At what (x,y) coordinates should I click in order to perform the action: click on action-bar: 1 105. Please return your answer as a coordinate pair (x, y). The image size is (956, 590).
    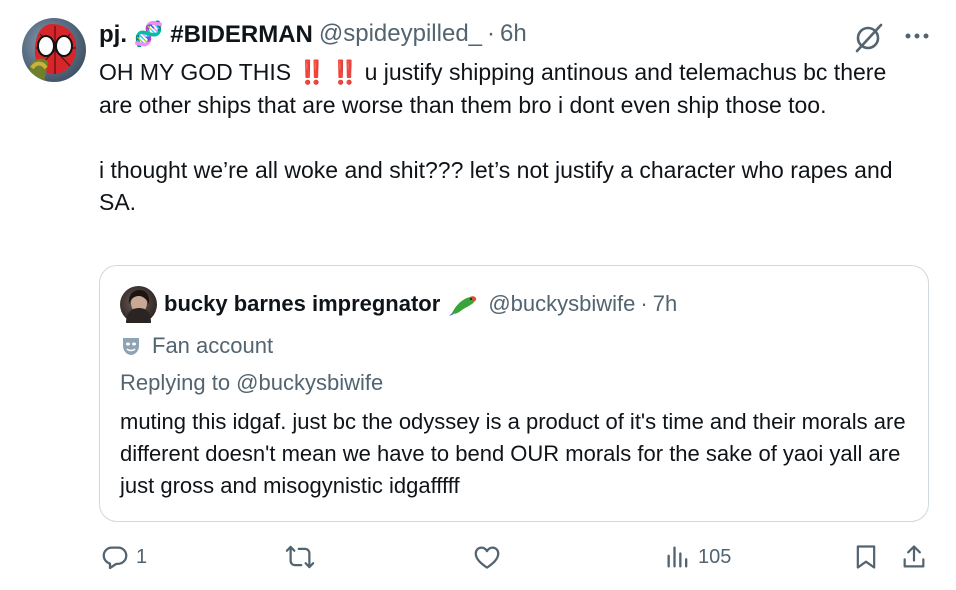
    Looking at the image, I should click on (478, 557).